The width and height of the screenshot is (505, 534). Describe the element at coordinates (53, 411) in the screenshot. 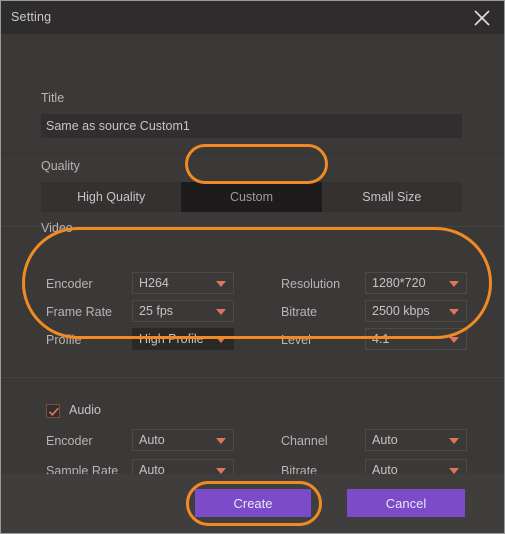

I see `audio-checkbox` at that location.